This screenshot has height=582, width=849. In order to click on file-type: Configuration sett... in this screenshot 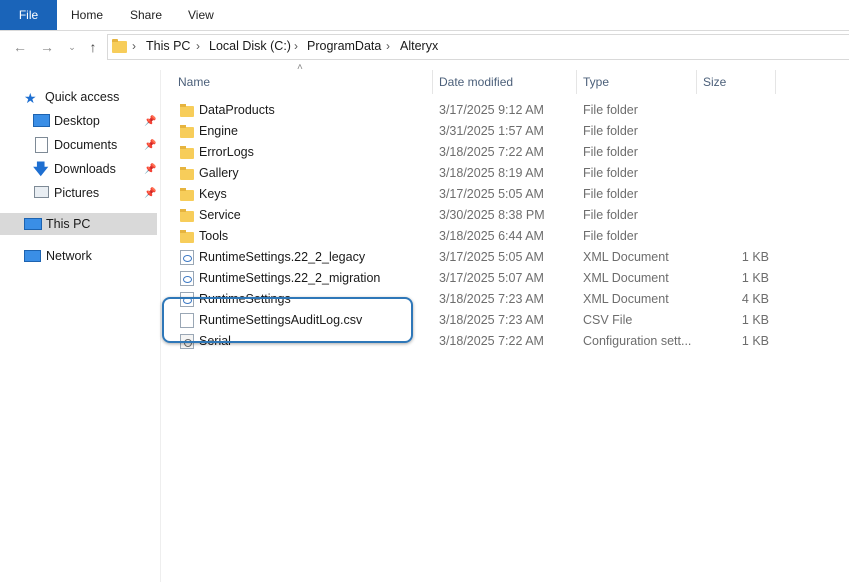, I will do `click(637, 341)`.